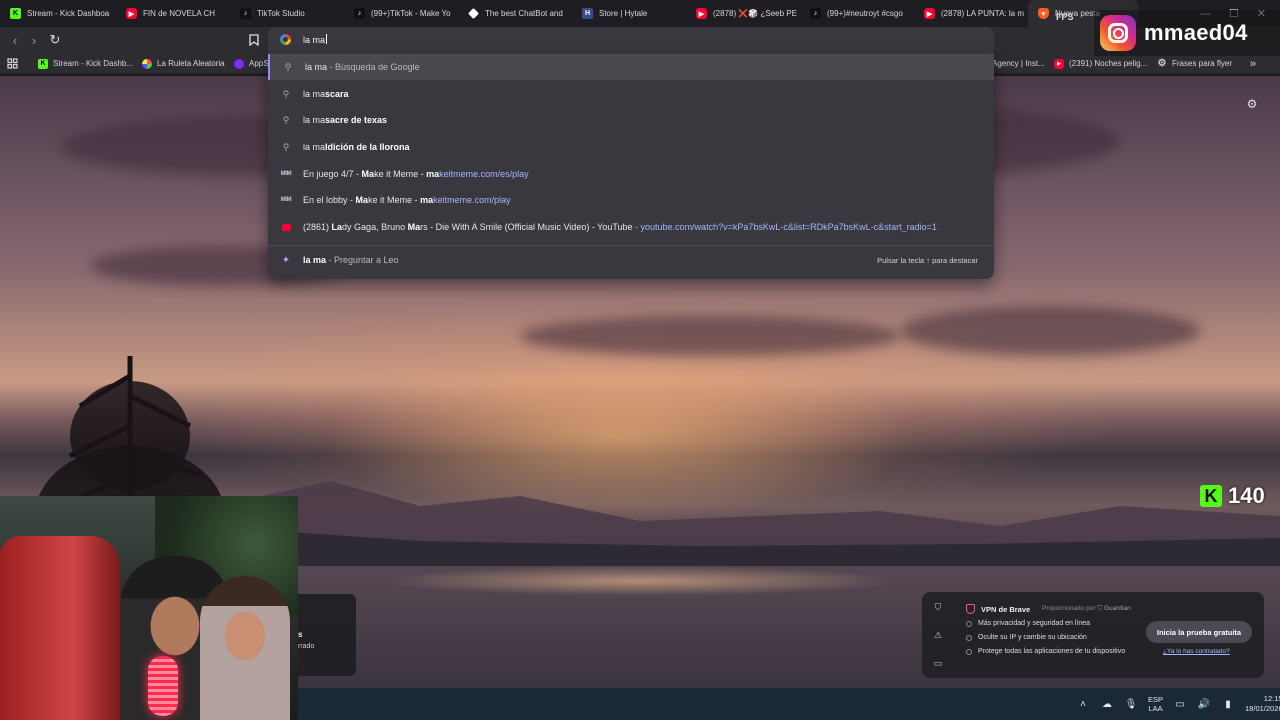  I want to click on address-bar: la ma, so click(631, 40).